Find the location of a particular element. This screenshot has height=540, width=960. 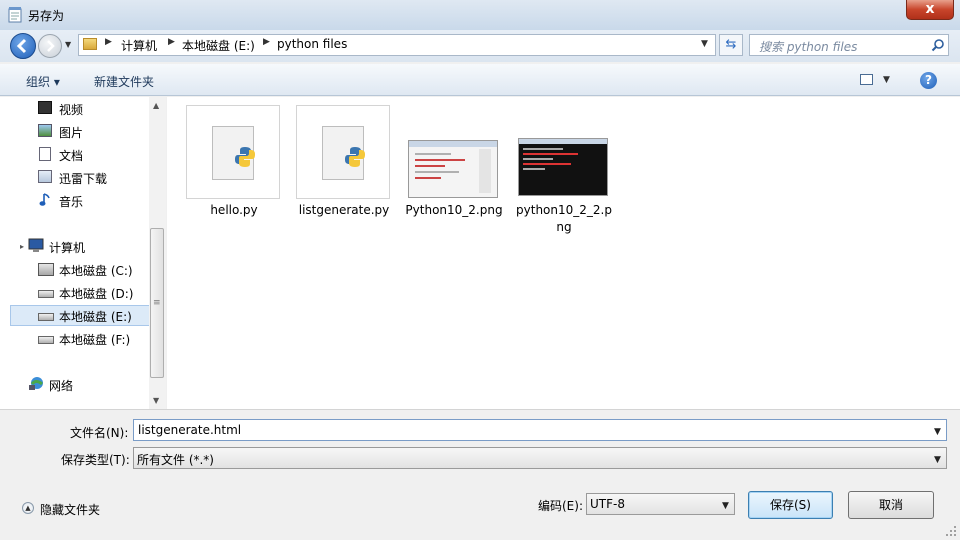

view-dropdown-icon: ▼ is located at coordinates (886, 80).